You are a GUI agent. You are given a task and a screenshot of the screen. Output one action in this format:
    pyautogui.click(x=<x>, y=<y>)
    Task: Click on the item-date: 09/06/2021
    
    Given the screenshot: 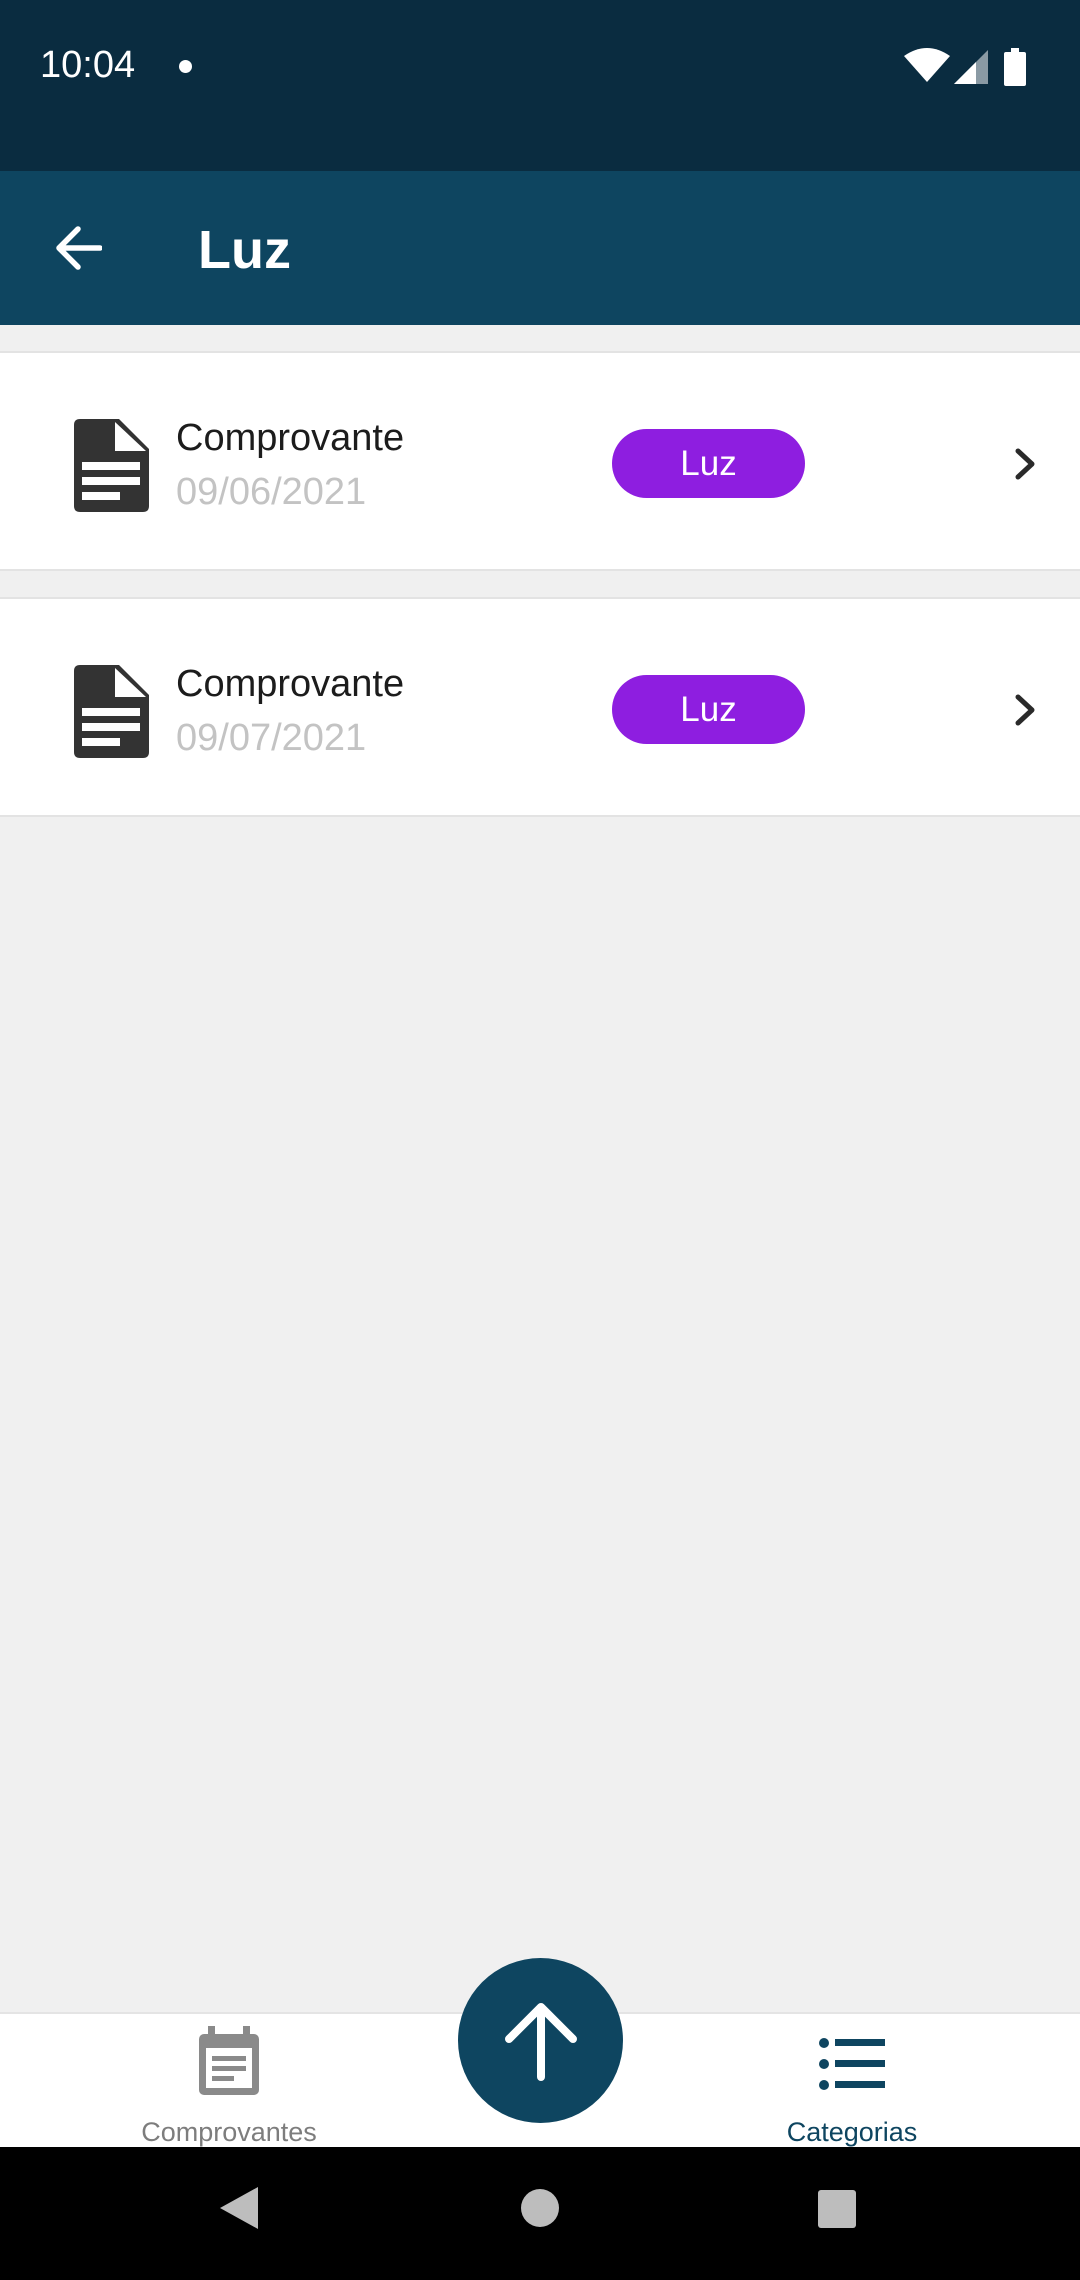 What is the action you would take?
    pyautogui.click(x=271, y=492)
    